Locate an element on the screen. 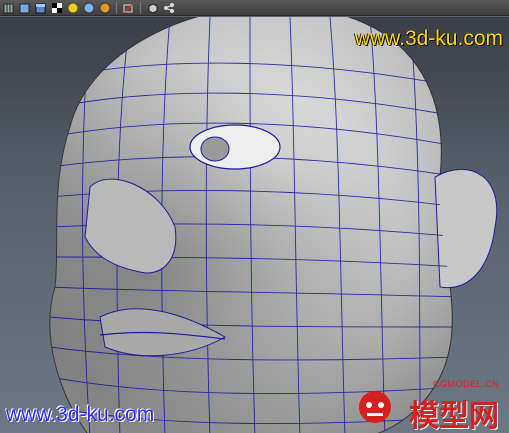 The width and height of the screenshot is (509, 433). grid-cube-icon is located at coordinates (8, 7).